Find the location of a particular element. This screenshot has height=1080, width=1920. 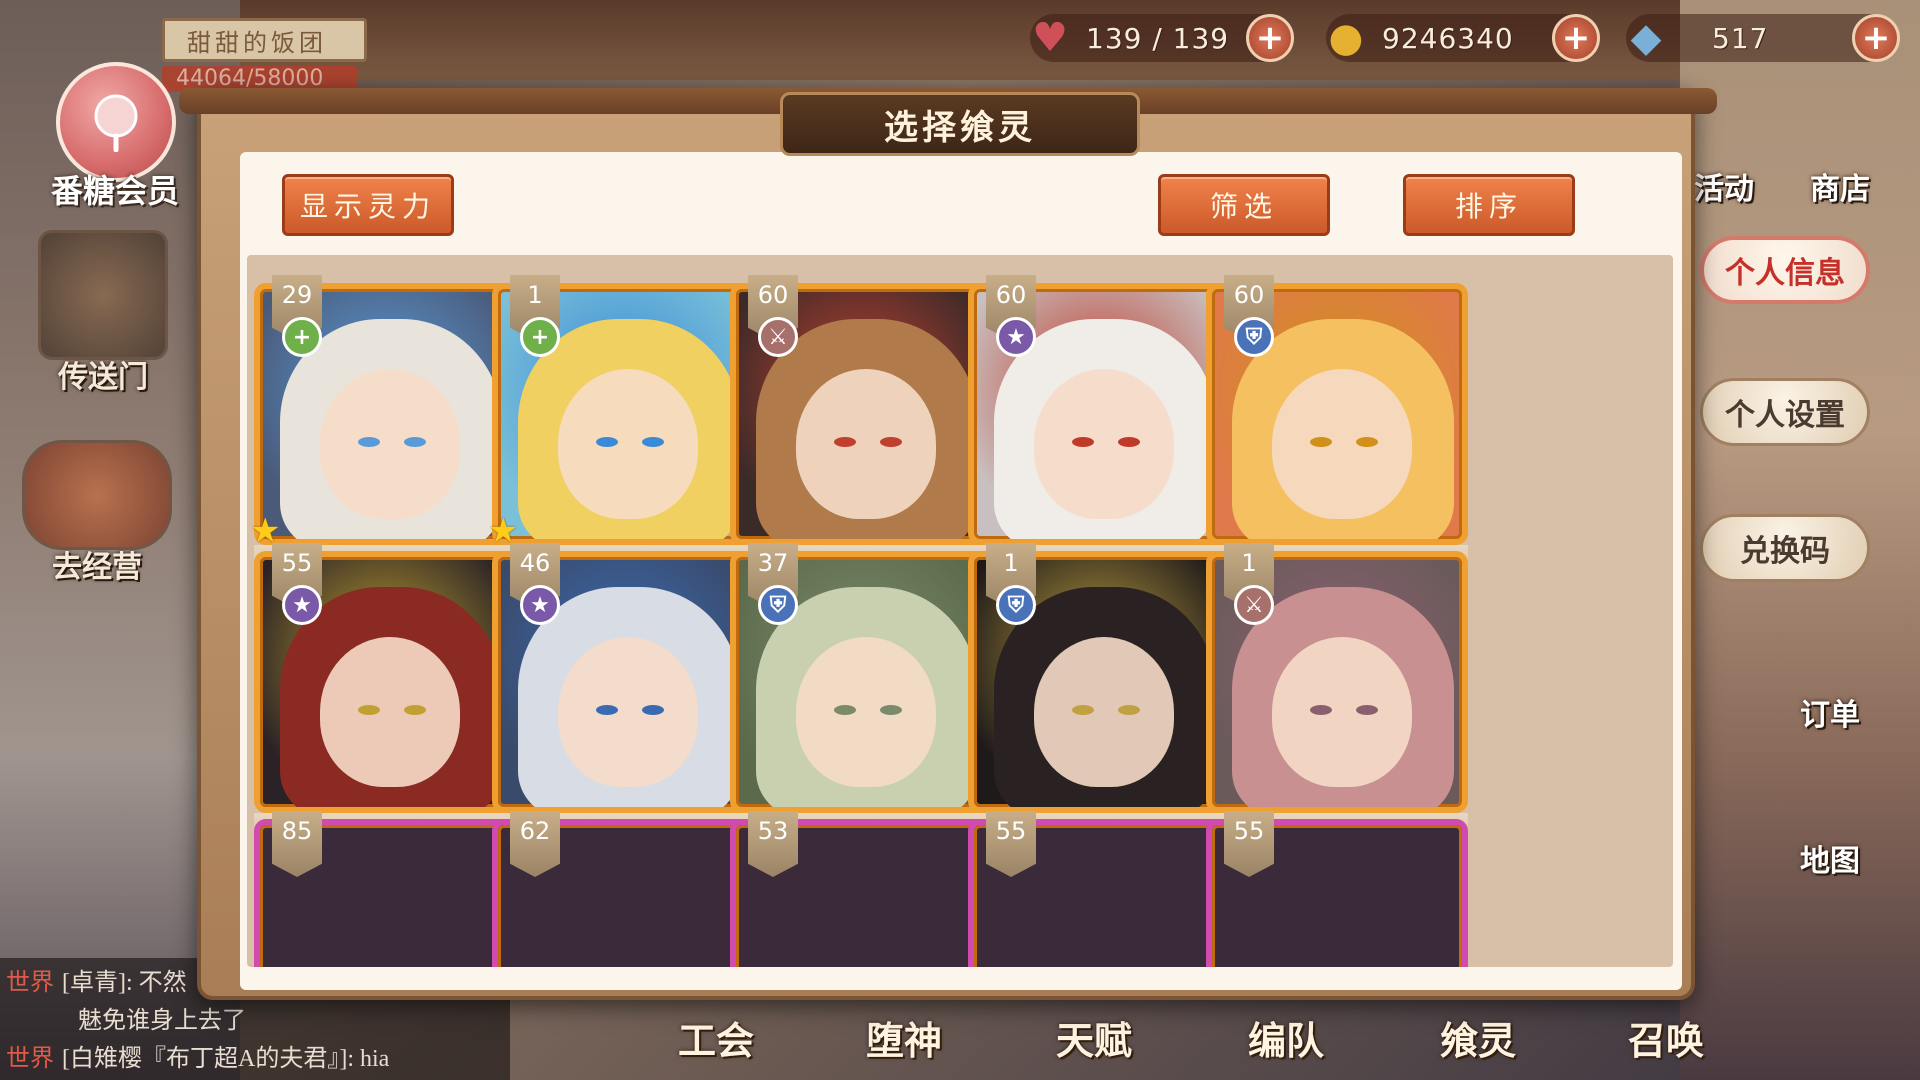

stamina-value: 139 / 139 is located at coordinates (1158, 38).